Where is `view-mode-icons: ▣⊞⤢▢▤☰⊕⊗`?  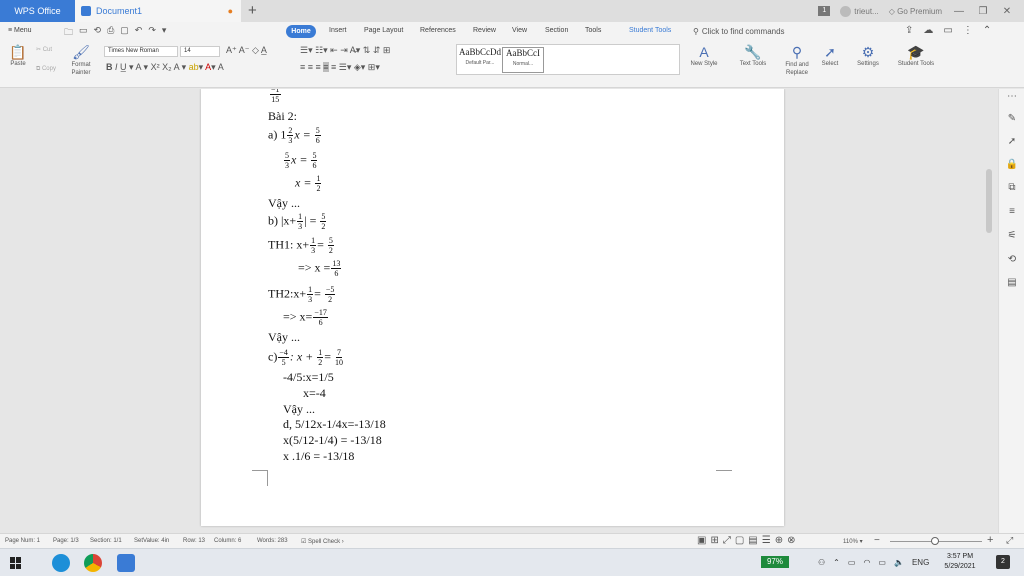 view-mode-icons: ▣⊞⤢▢▤☰⊕⊗ is located at coordinates (748, 540).